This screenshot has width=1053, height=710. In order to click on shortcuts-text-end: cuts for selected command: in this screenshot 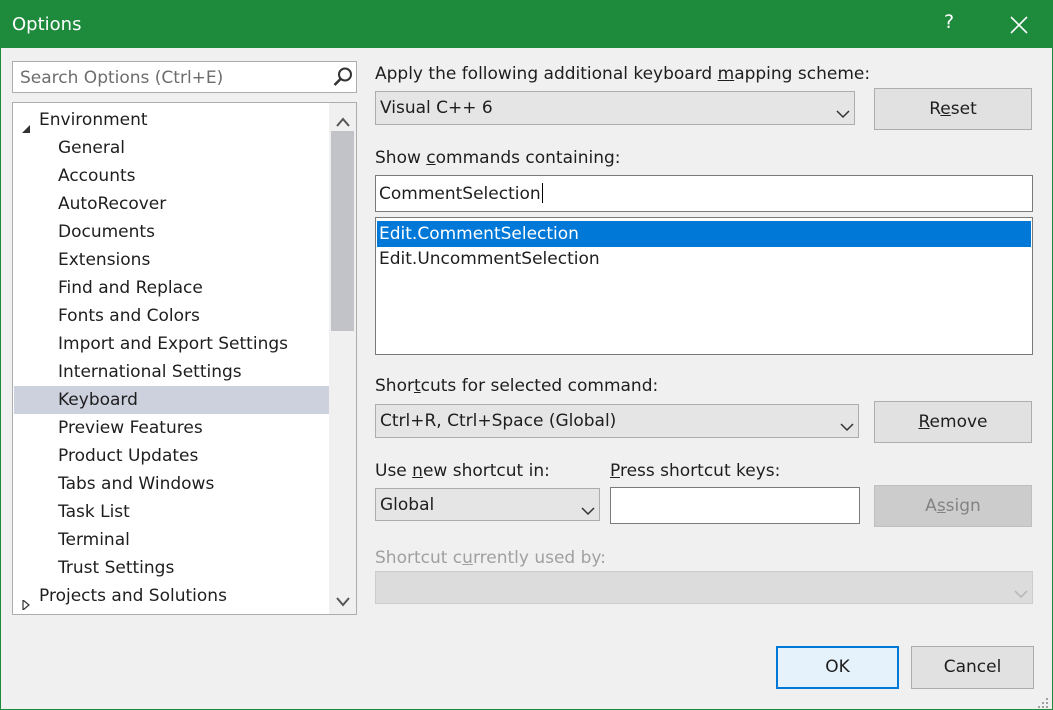, I will do `click(539, 386)`.